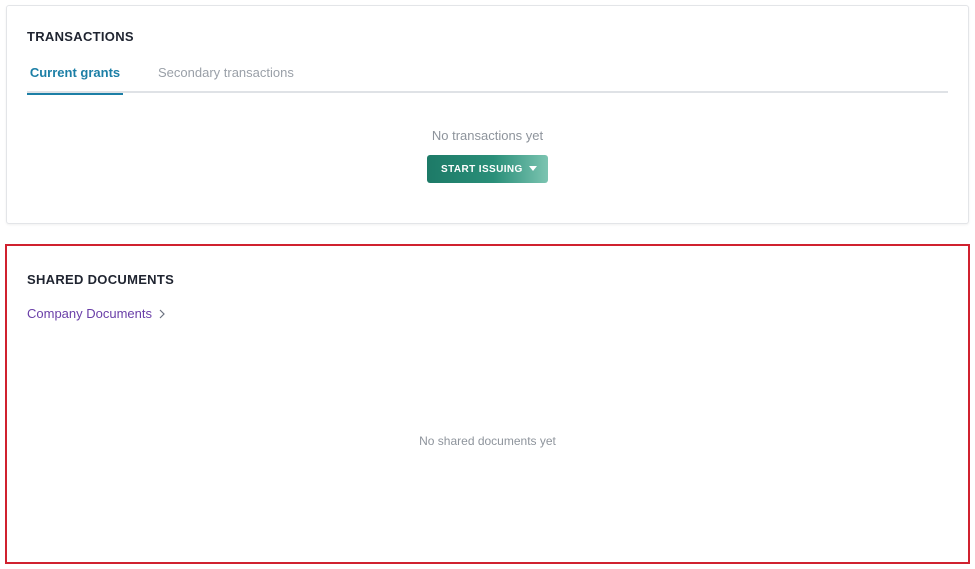  I want to click on company-documents-label: Company Documents, so click(89, 313).